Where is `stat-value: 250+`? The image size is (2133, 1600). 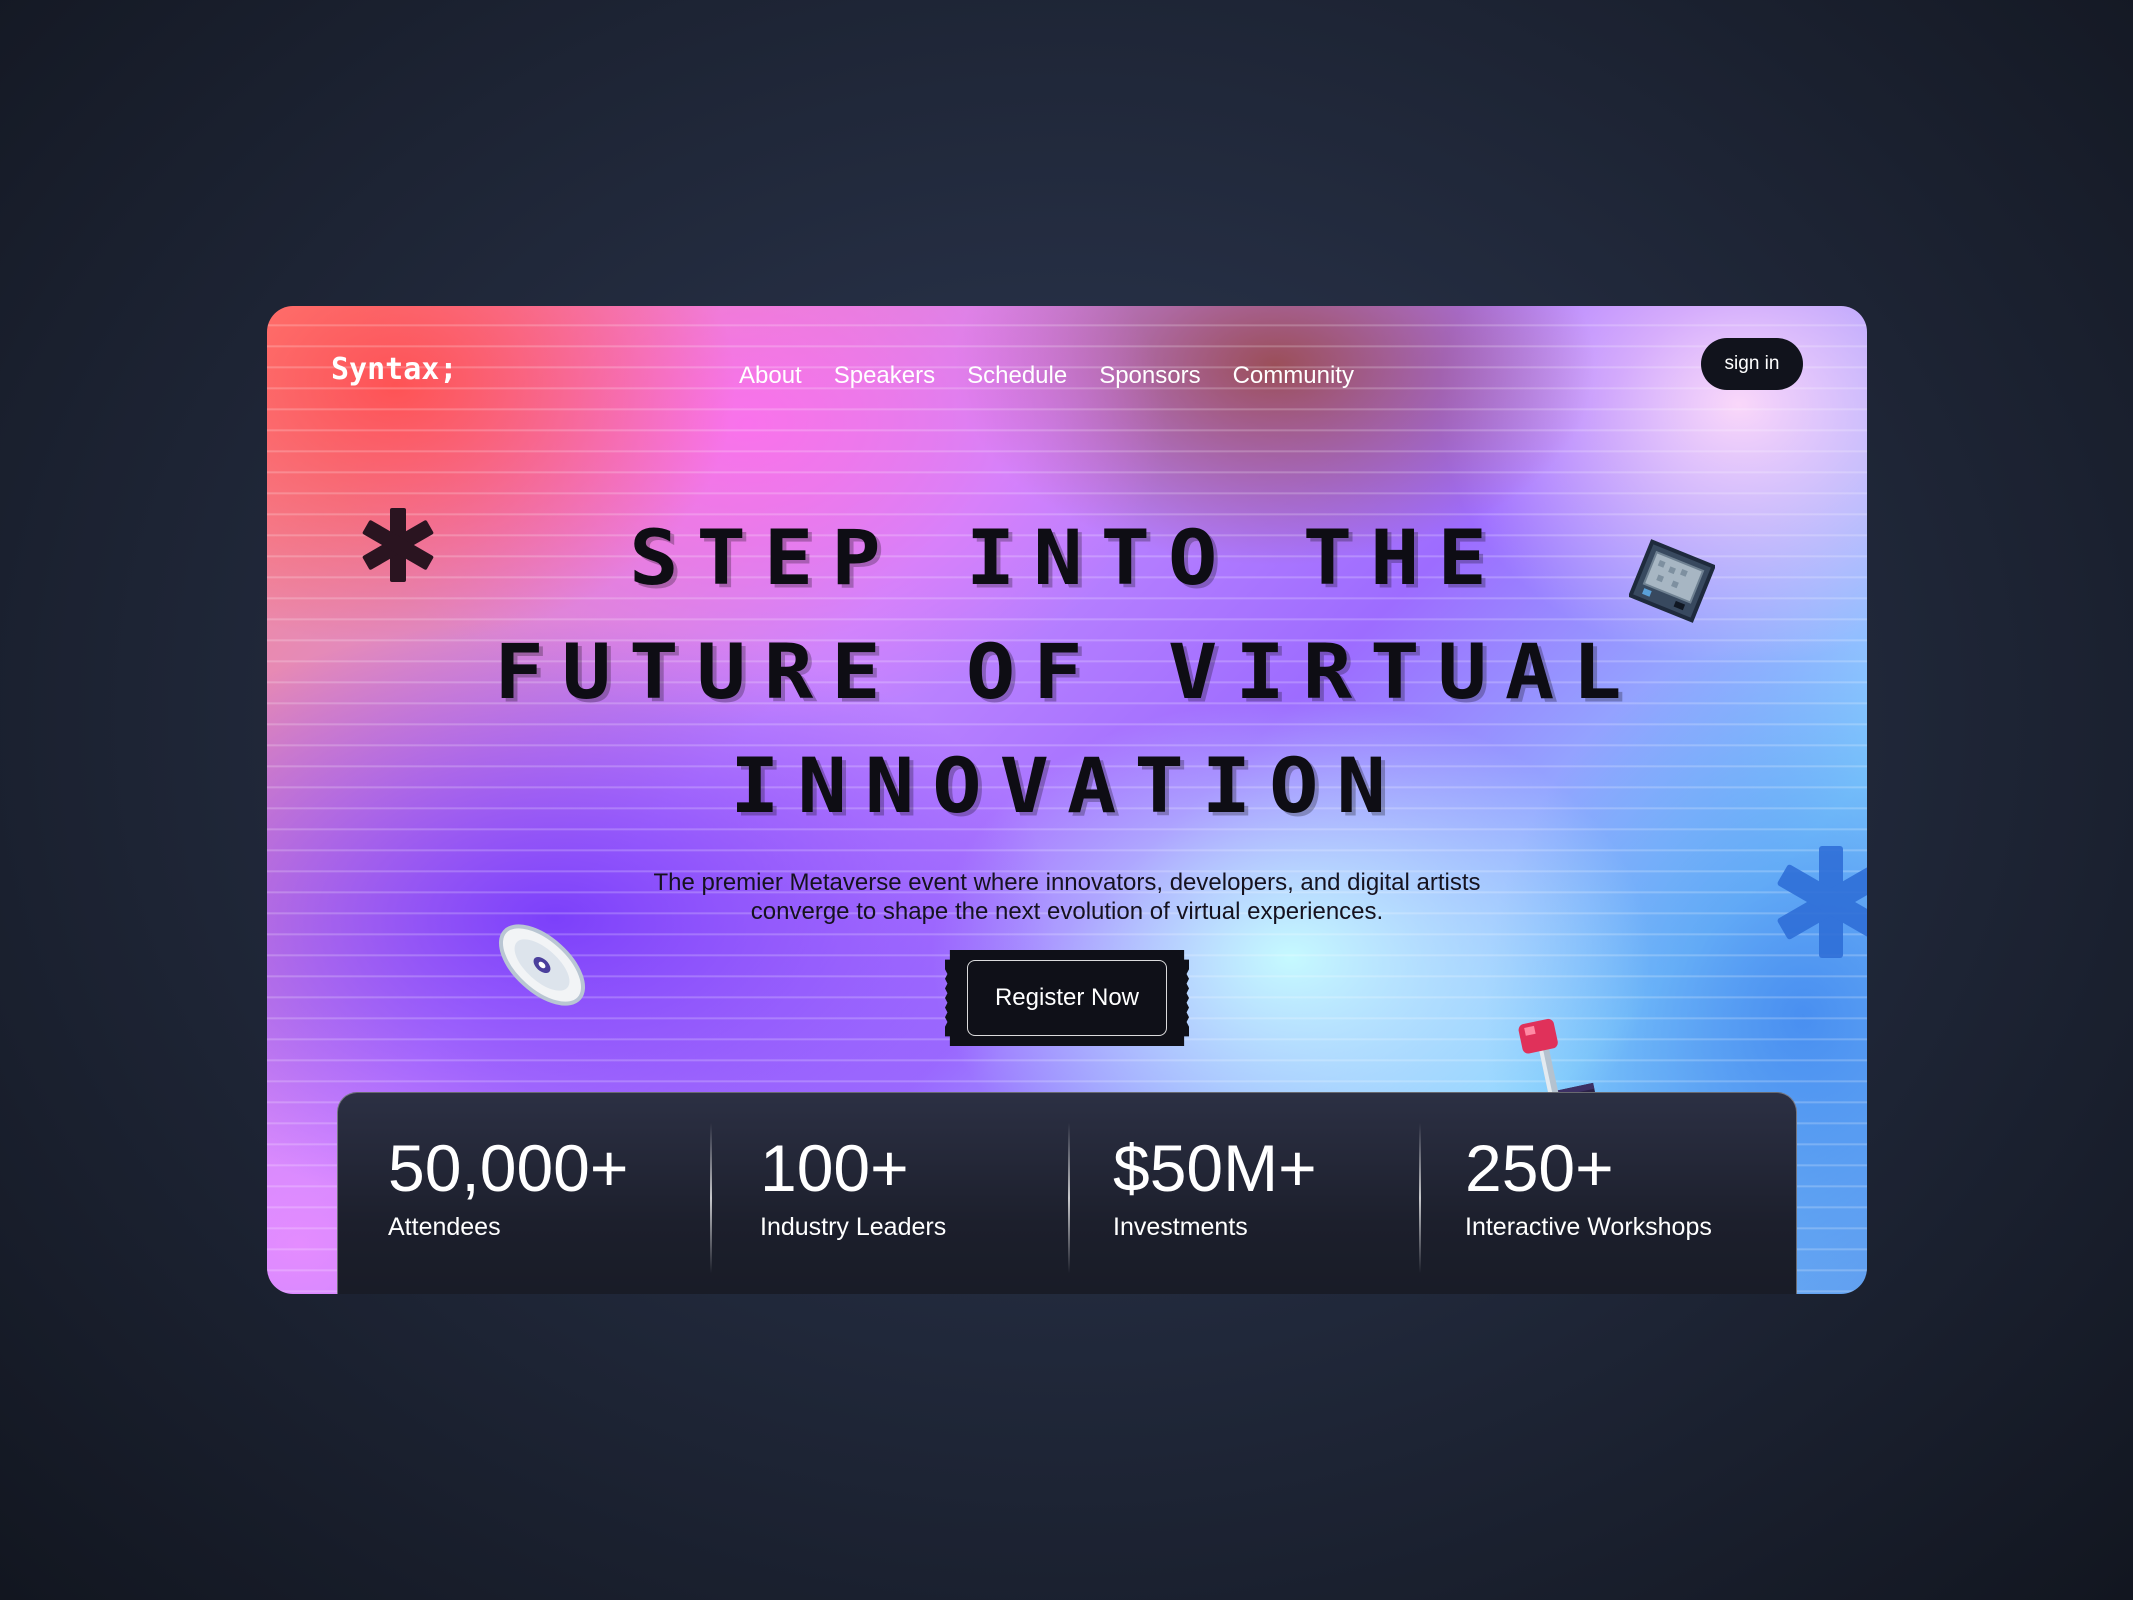
stat-value: 250+ is located at coordinates (1539, 1168).